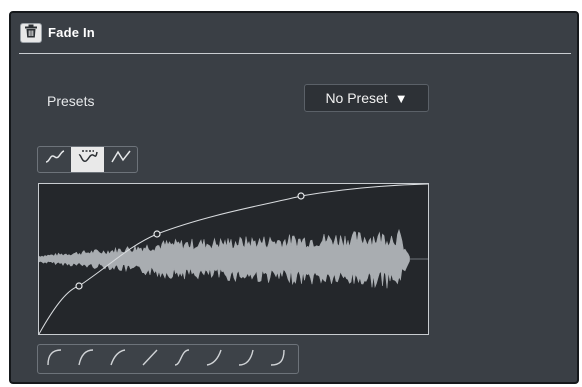 The image size is (582, 387). I want to click on damped-spline-curve-icon, so click(88, 159).